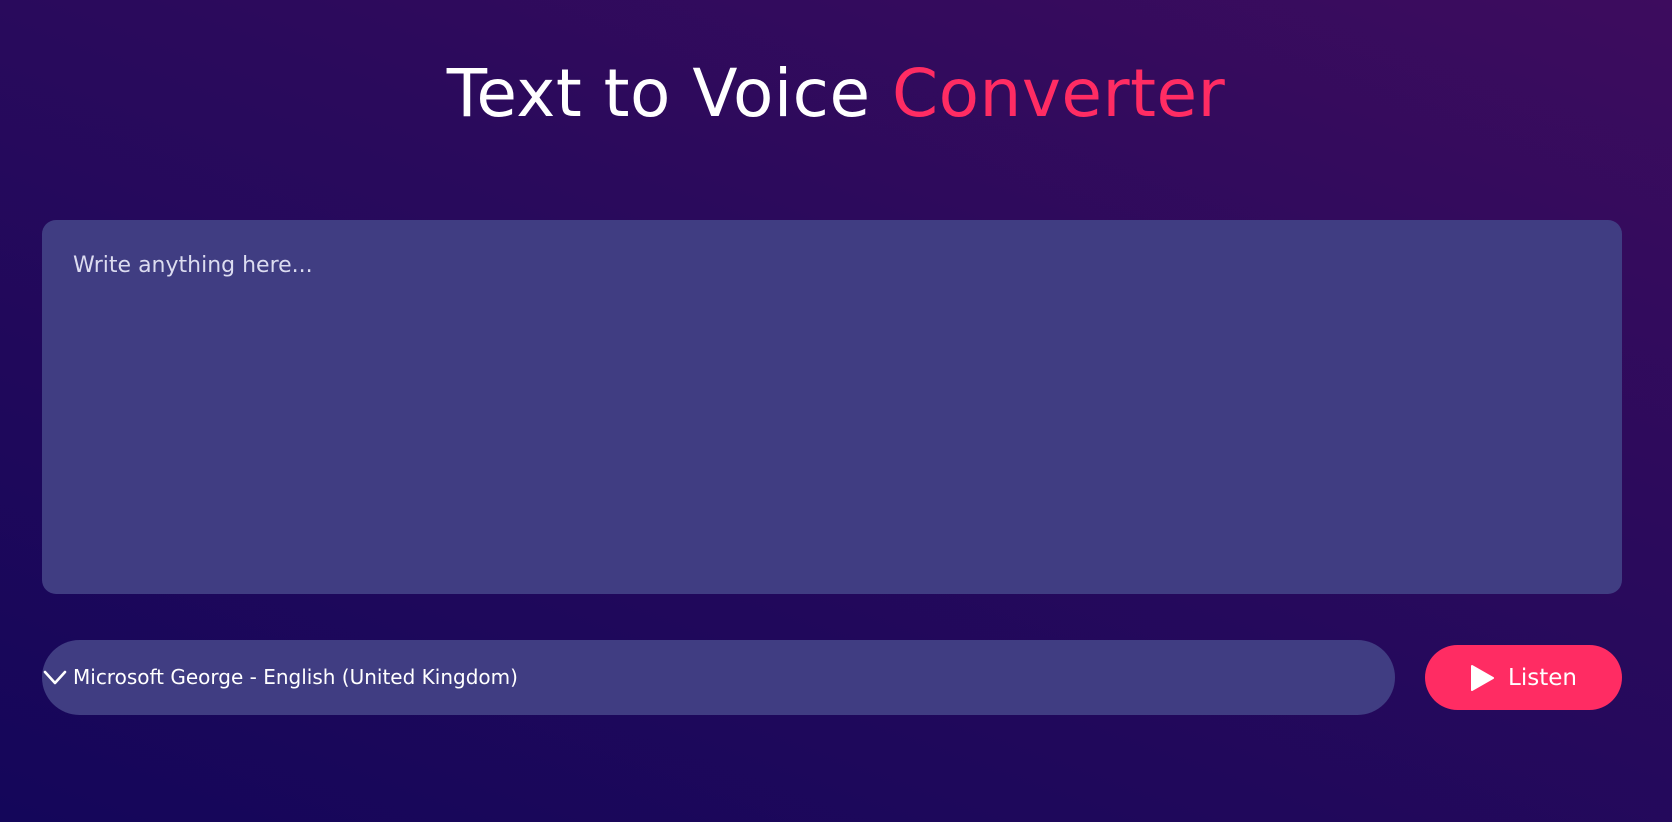 The width and height of the screenshot is (1672, 822). Describe the element at coordinates (1483, 677) in the screenshot. I see `play-icon` at that location.